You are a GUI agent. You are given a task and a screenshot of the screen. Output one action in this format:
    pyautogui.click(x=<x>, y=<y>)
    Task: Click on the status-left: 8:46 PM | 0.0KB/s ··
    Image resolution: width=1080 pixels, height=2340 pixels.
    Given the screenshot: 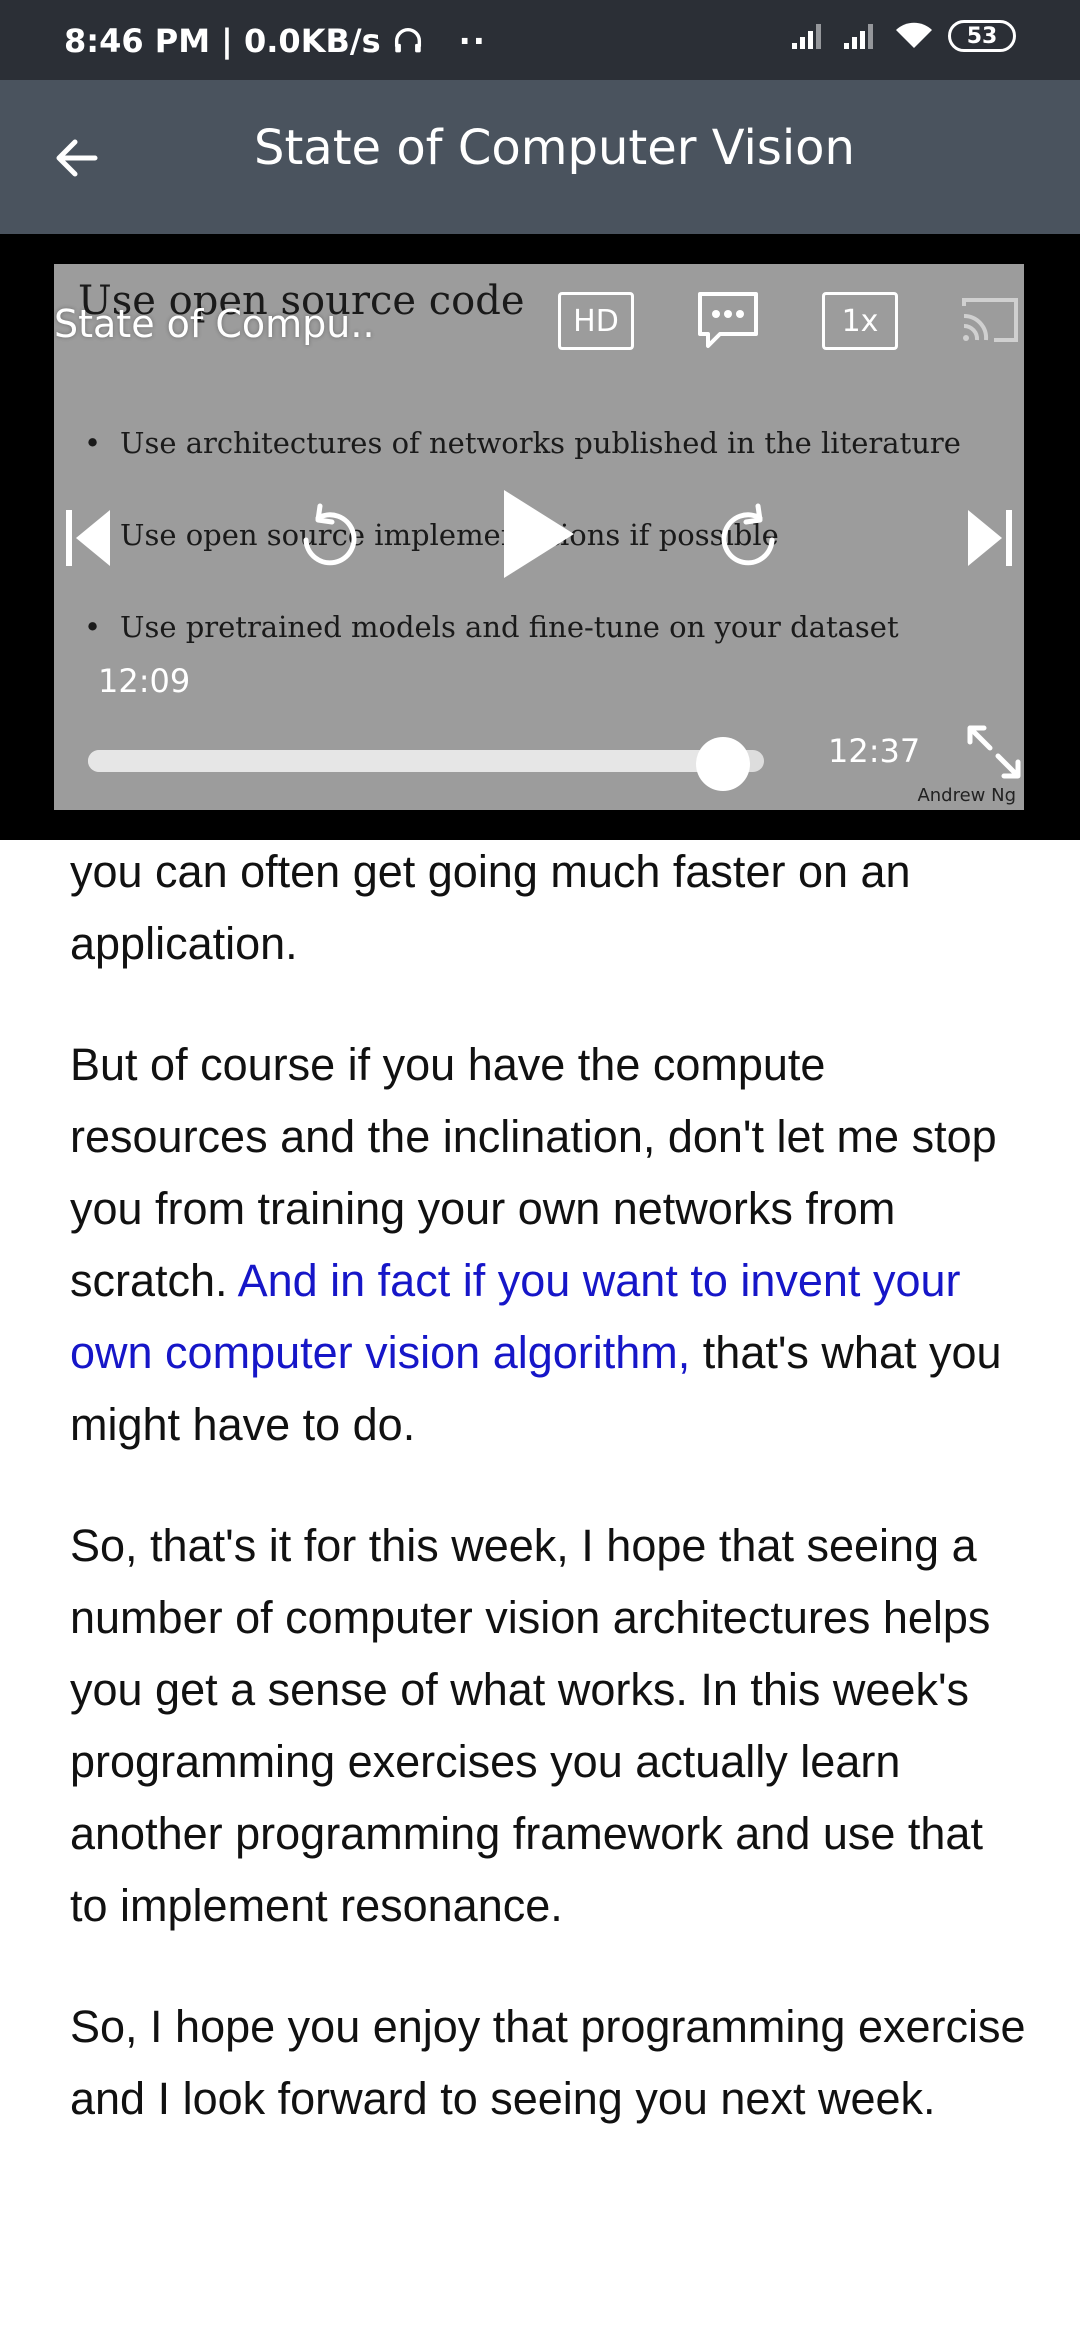 What is the action you would take?
    pyautogui.click(x=275, y=41)
    